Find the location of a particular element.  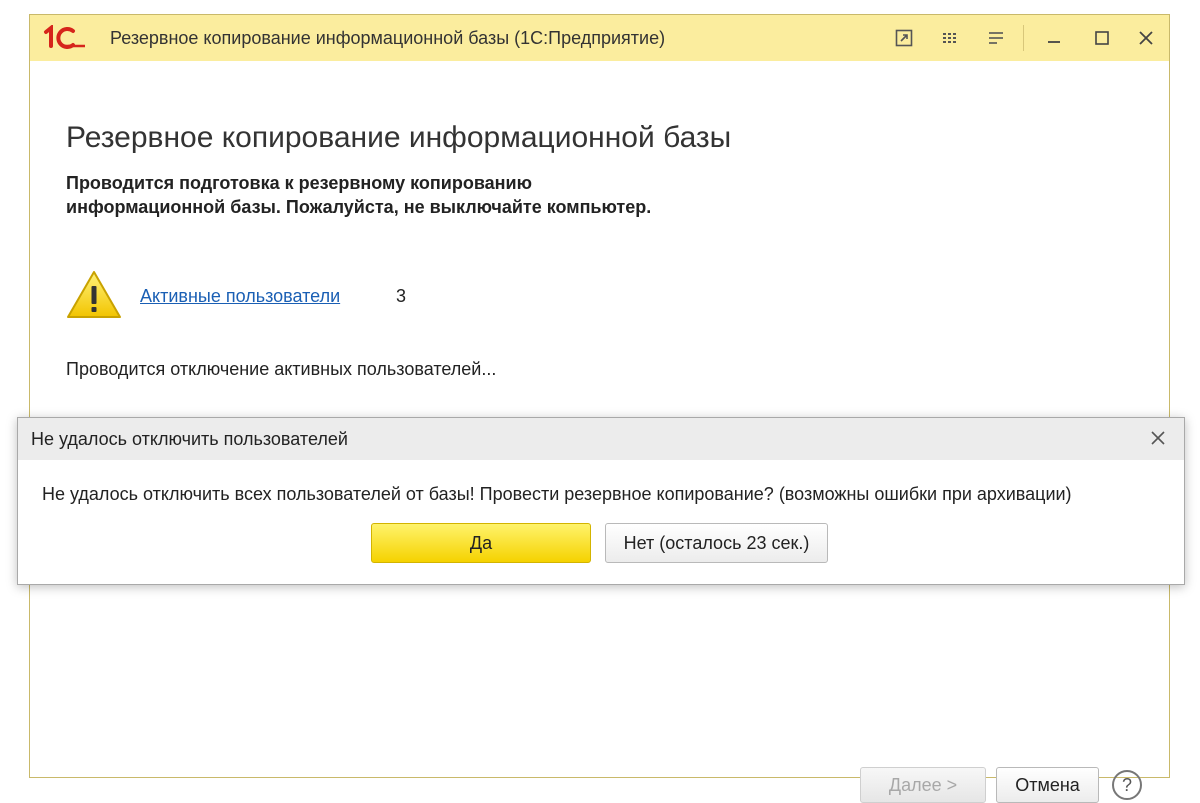

dialog-title: Не удалось отключить пользователей is located at coordinates (189, 439).